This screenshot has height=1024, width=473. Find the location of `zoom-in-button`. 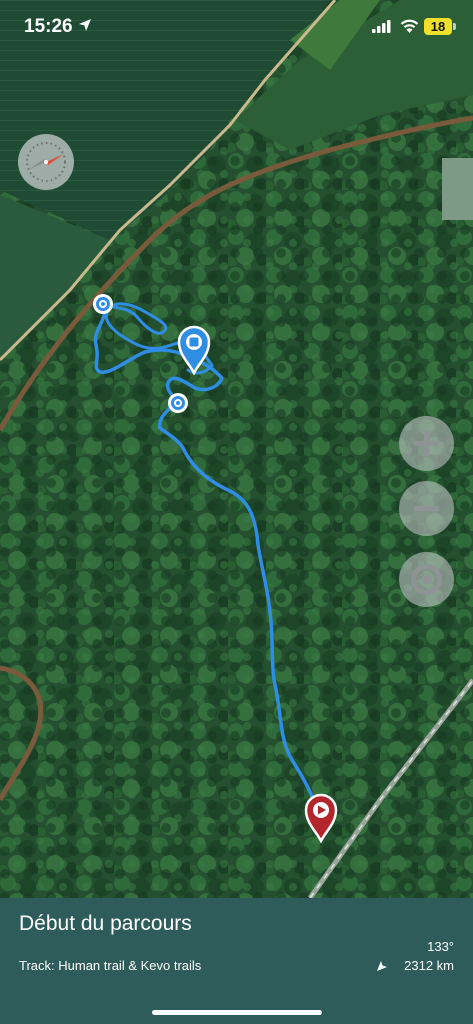

zoom-in-button is located at coordinates (426, 443).